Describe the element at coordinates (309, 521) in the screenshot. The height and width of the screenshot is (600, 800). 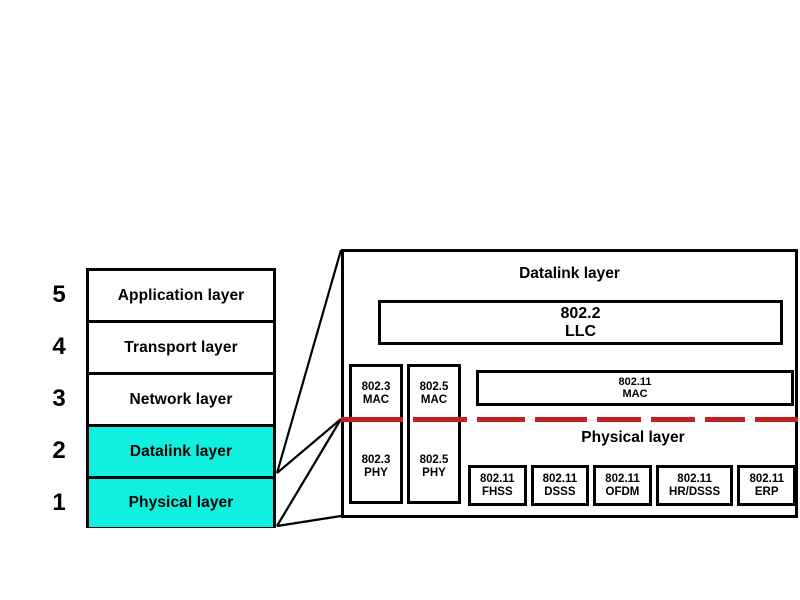
I see `connector-physical-bottom` at that location.